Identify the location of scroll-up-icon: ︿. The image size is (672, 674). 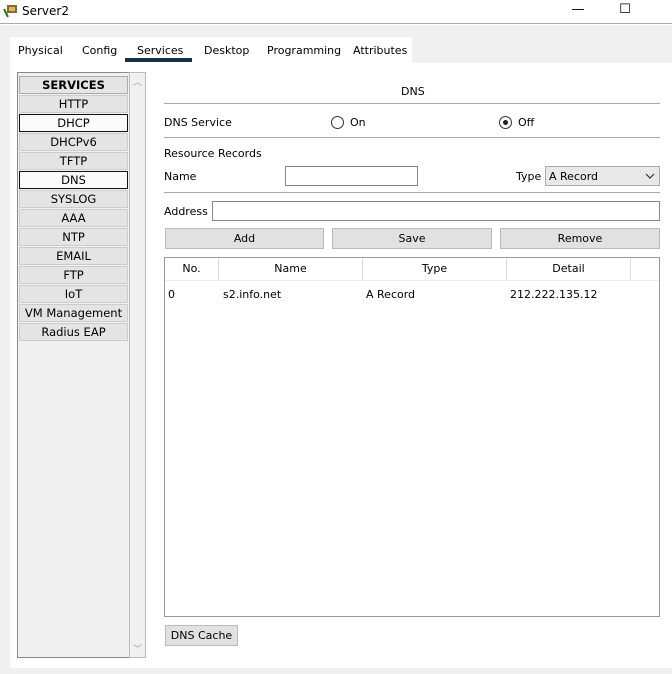
(137, 81).